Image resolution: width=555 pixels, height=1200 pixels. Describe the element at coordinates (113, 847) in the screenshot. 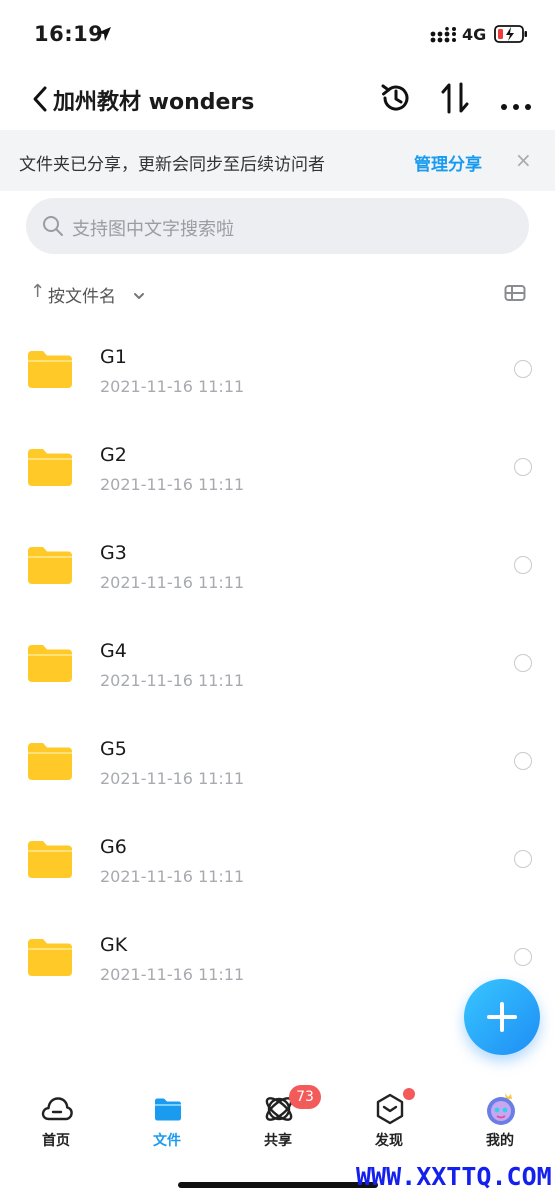

I see `file-name: G6` at that location.